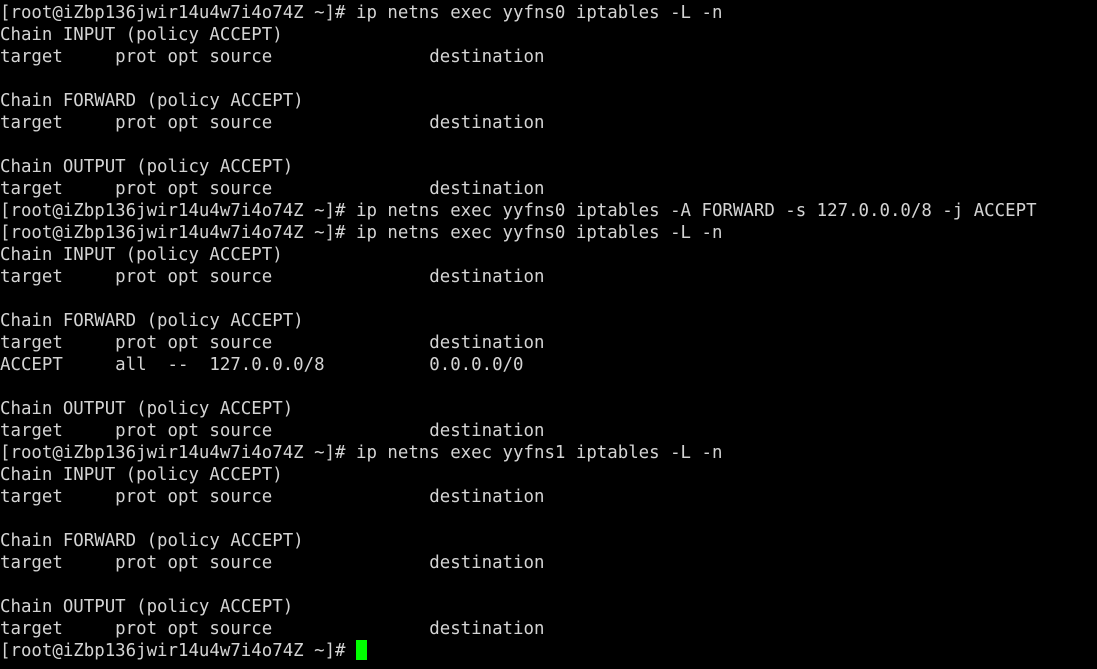 The image size is (1097, 669). Describe the element at coordinates (178, 651) in the screenshot. I see `terminal-prompt: [root@iZbp136jwir14u4w7i4o74Z ~]#` at that location.